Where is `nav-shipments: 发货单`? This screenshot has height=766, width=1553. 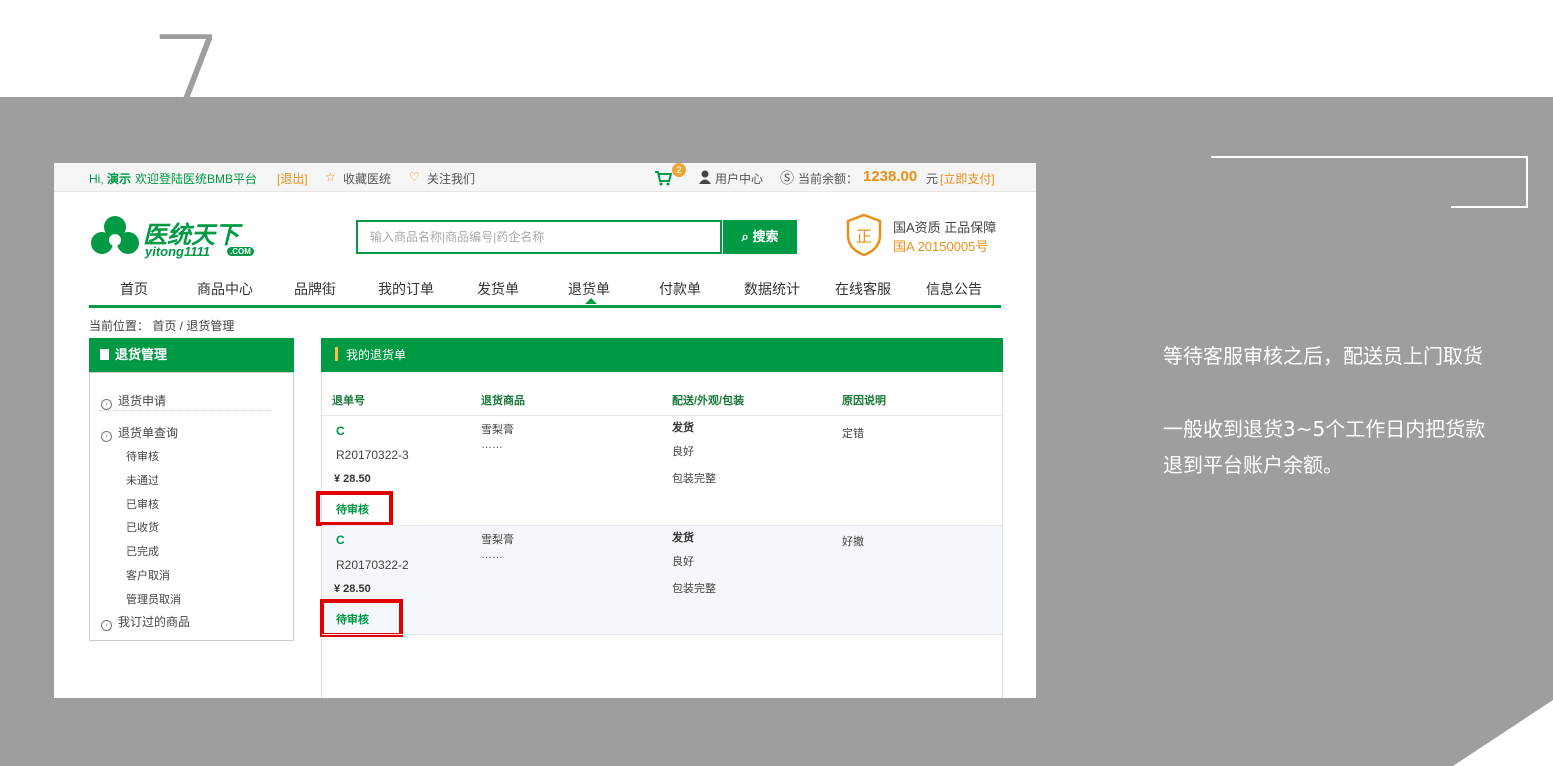
nav-shipments: 发货单 is located at coordinates (498, 289).